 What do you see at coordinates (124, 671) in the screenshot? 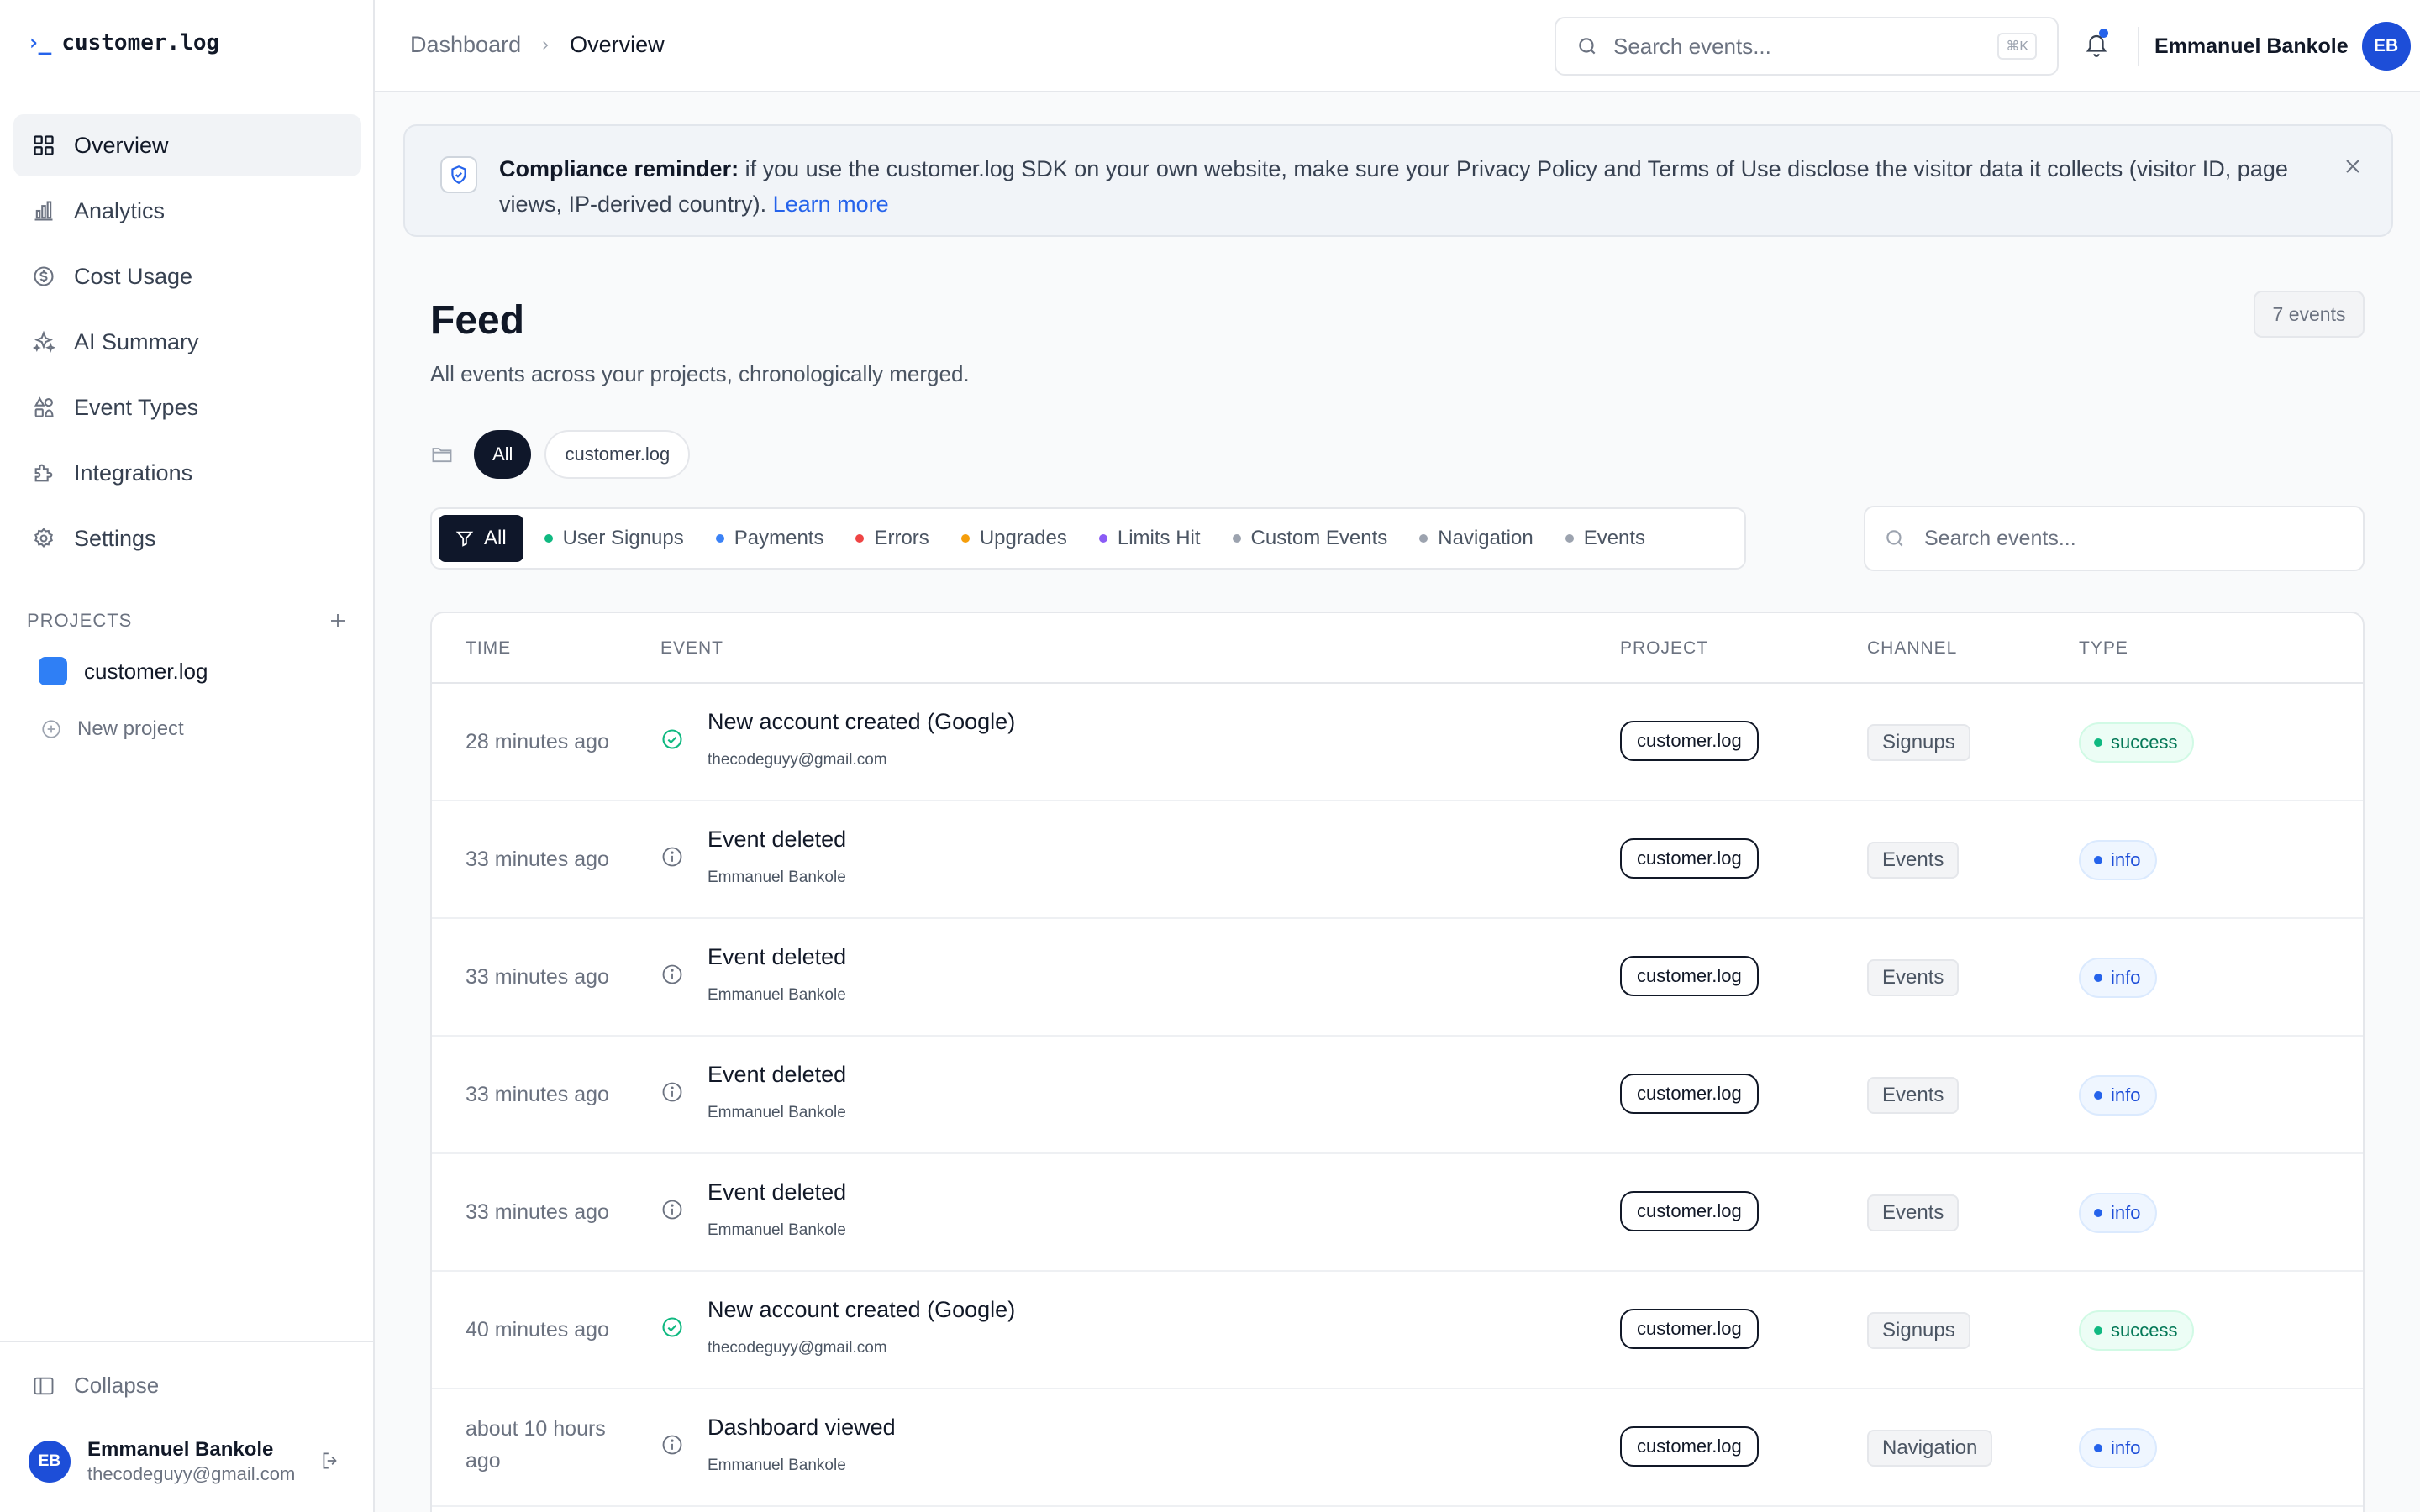
I see `sidebar-project-item: customer.log` at bounding box center [124, 671].